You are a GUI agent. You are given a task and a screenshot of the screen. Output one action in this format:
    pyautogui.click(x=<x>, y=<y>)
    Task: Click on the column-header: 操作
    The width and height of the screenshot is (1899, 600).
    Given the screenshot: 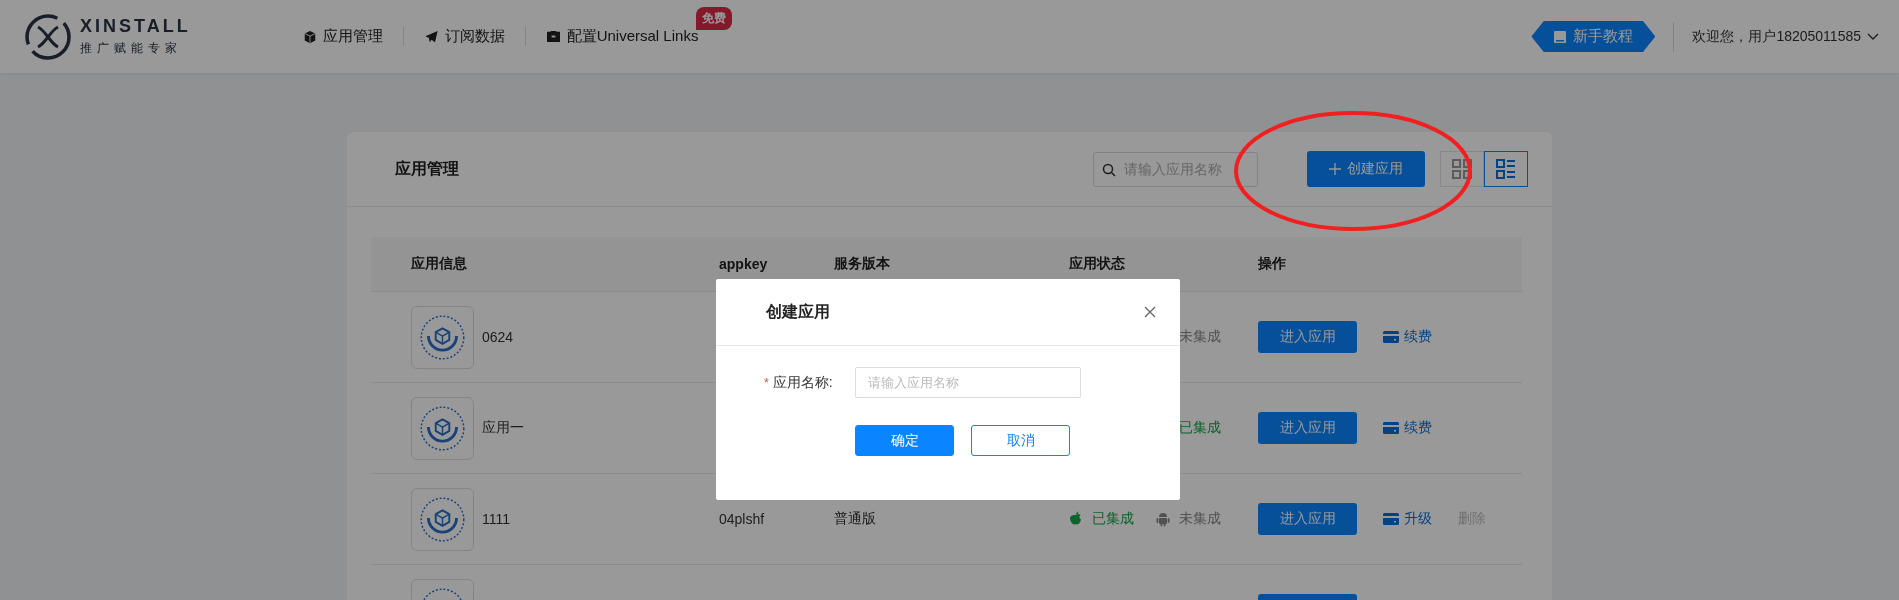 What is the action you would take?
    pyautogui.click(x=1272, y=264)
    